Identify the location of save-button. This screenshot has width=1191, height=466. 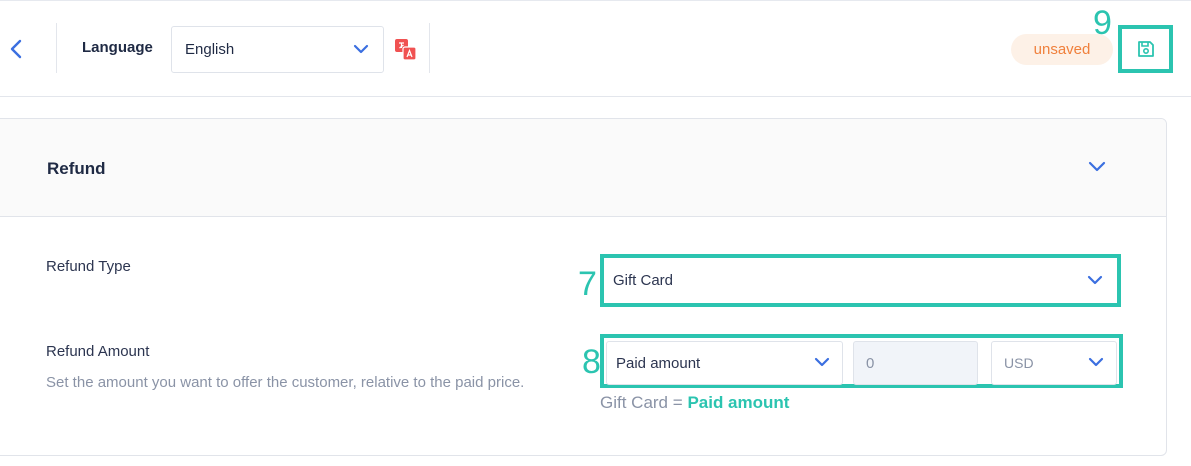
(1145, 49).